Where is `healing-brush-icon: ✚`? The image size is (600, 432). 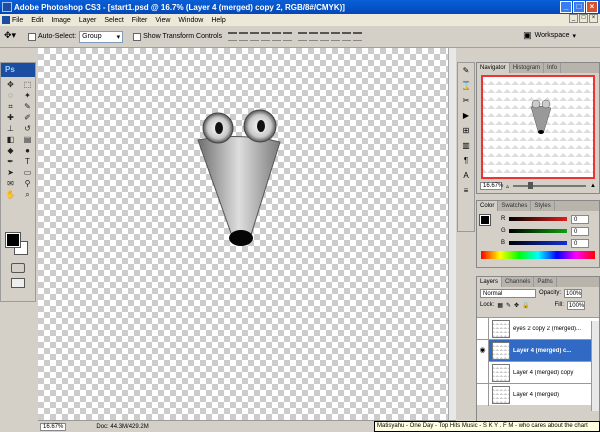
healing-brush-icon: ✚ is located at coordinates (10, 117).